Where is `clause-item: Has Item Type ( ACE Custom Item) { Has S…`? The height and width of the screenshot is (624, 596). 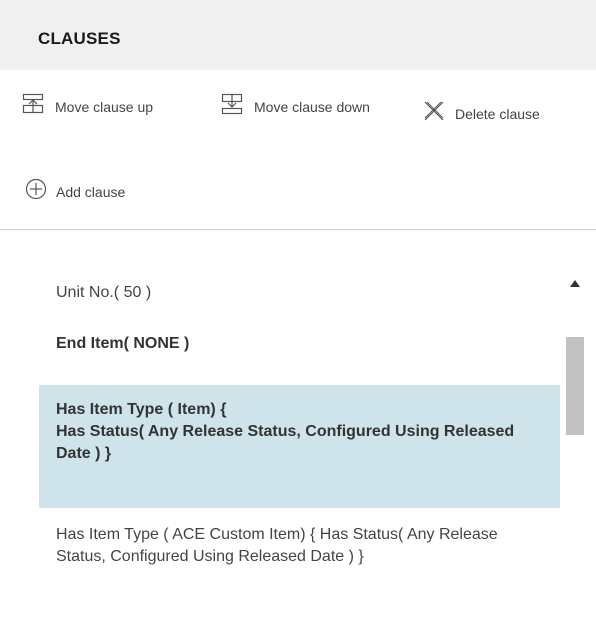 clause-item: Has Item Type ( ACE Custom Item) { Has S… is located at coordinates (299, 574).